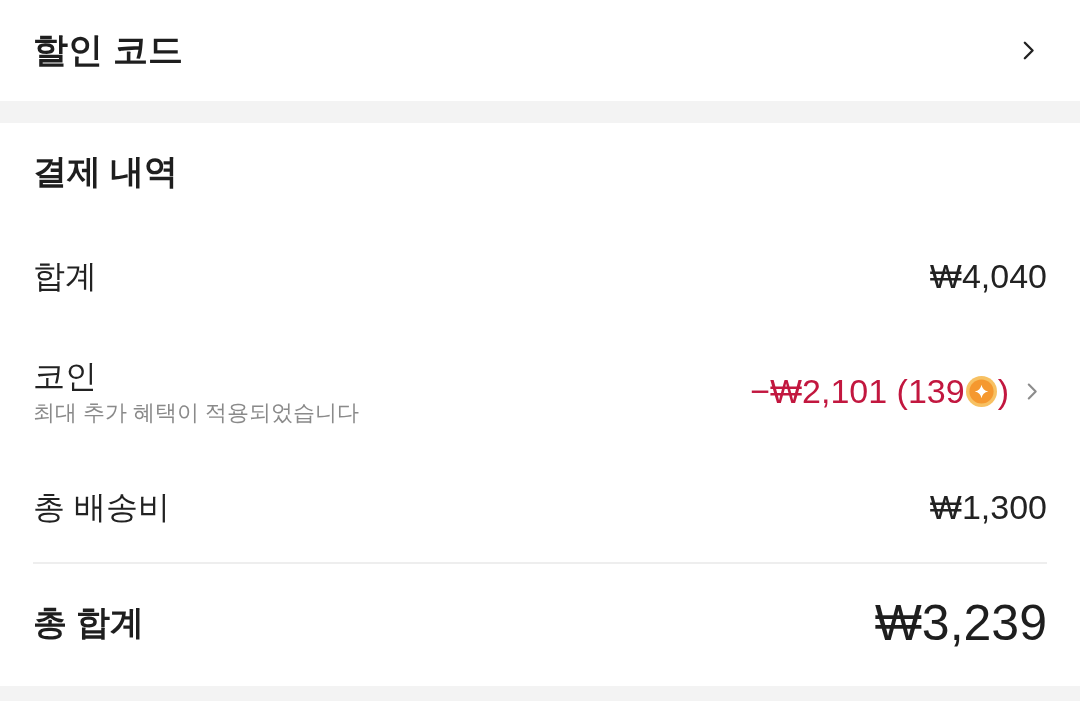  Describe the element at coordinates (108, 50) in the screenshot. I see `discount-code-label: 할인 코드` at that location.